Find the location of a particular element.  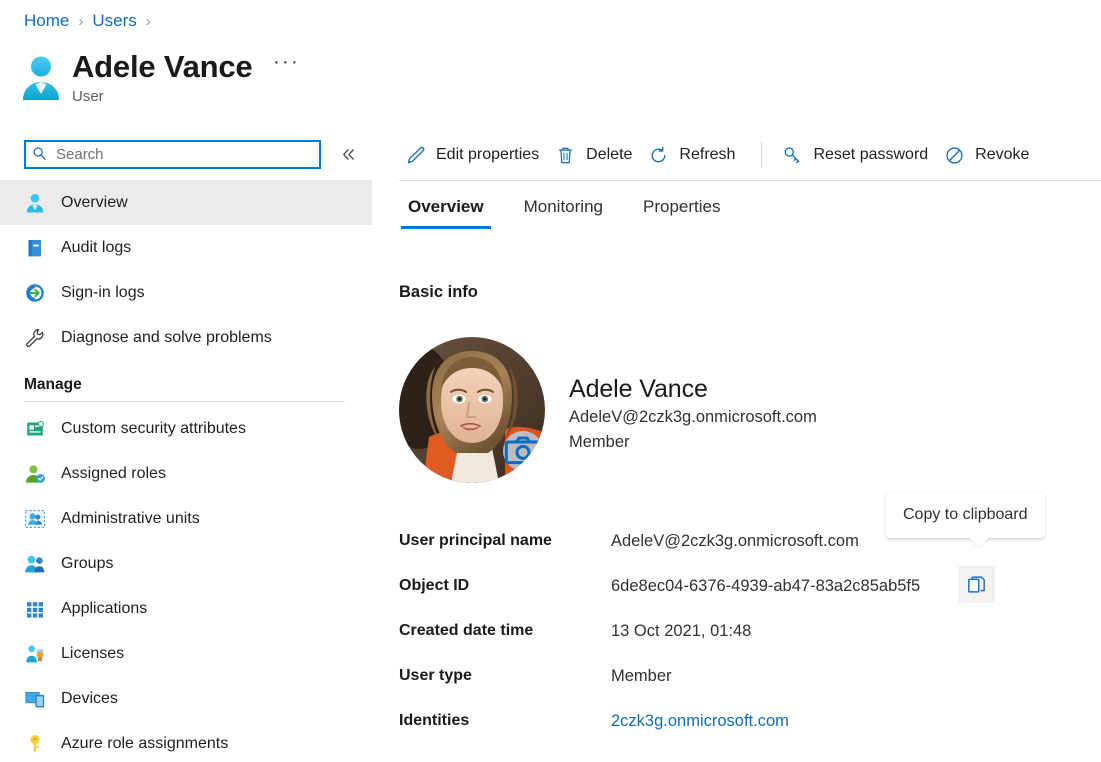

trash-icon is located at coordinates (566, 155).